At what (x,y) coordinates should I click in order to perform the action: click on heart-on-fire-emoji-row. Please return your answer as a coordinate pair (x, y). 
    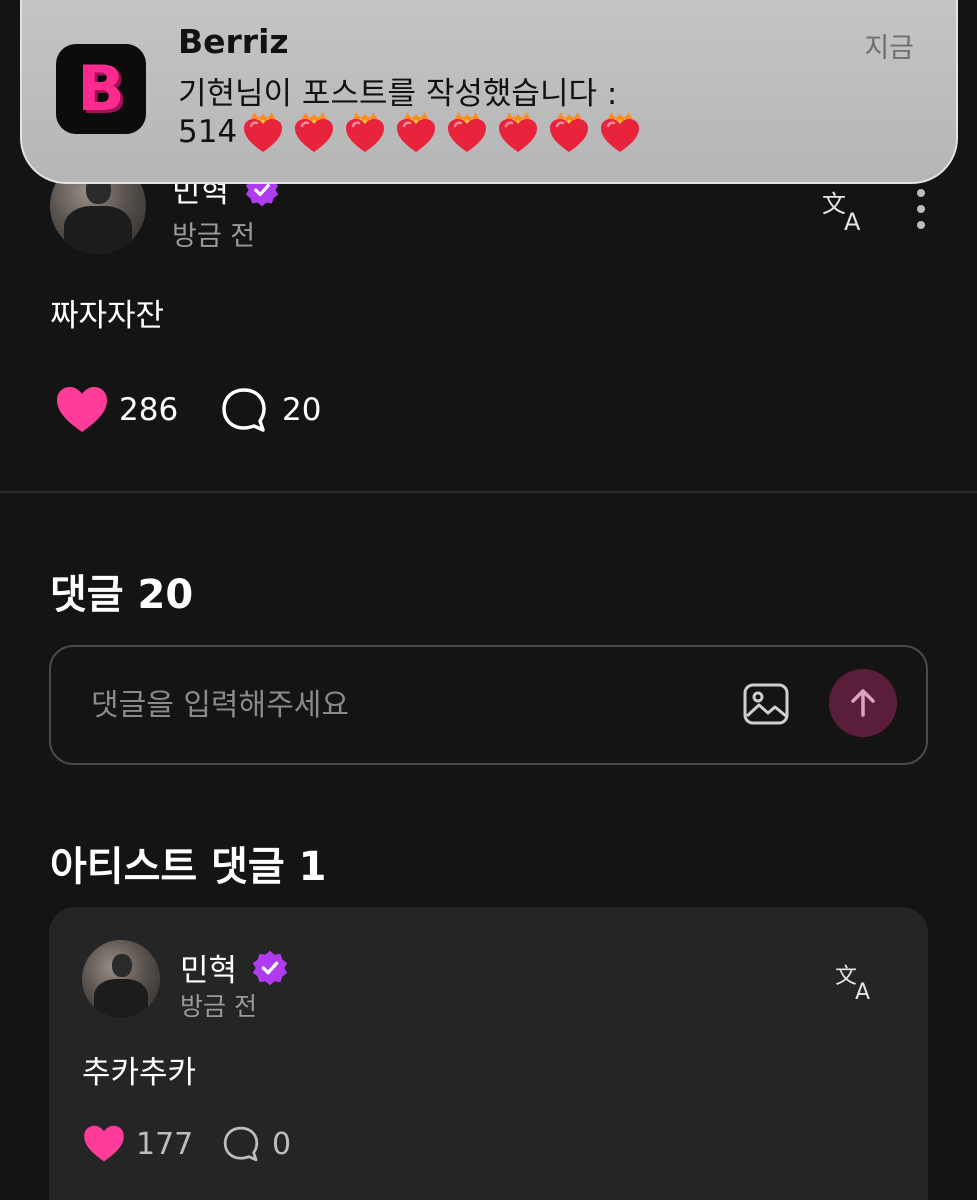
    Looking at the image, I should click on (445, 132).